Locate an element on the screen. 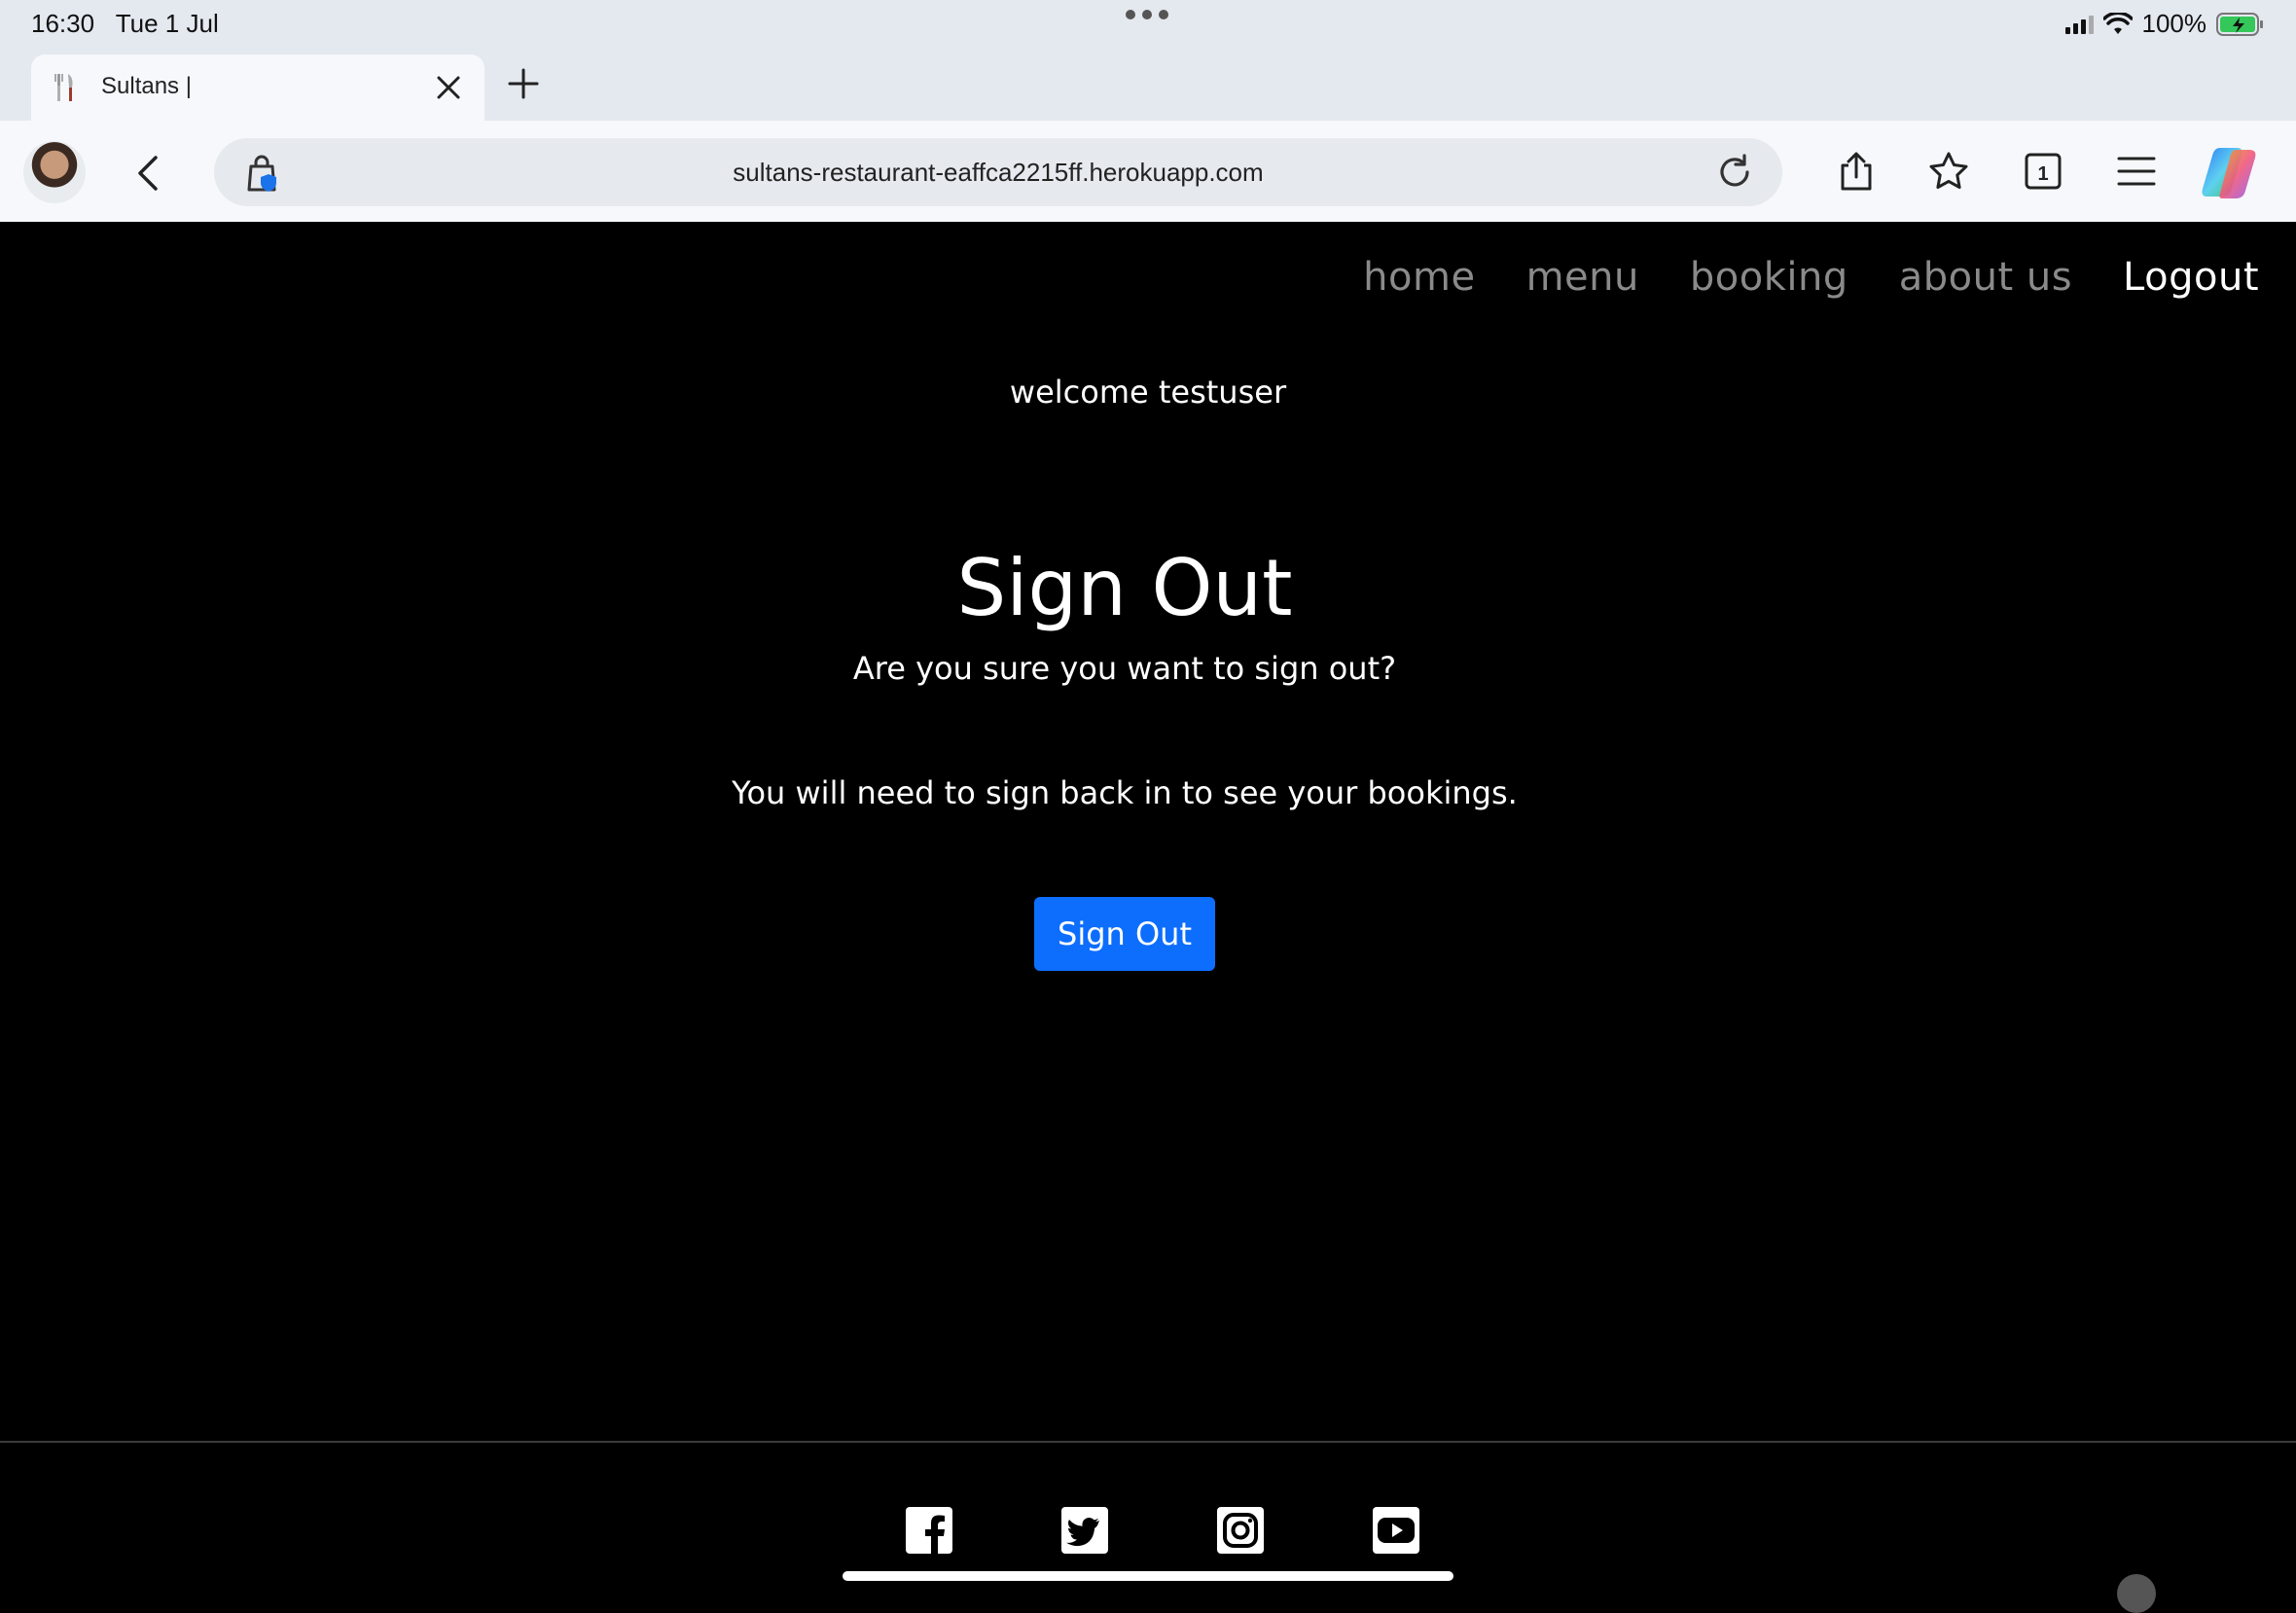 The height and width of the screenshot is (1613, 2296). browser-tab-bar: Sultans | is located at coordinates (1148, 86).